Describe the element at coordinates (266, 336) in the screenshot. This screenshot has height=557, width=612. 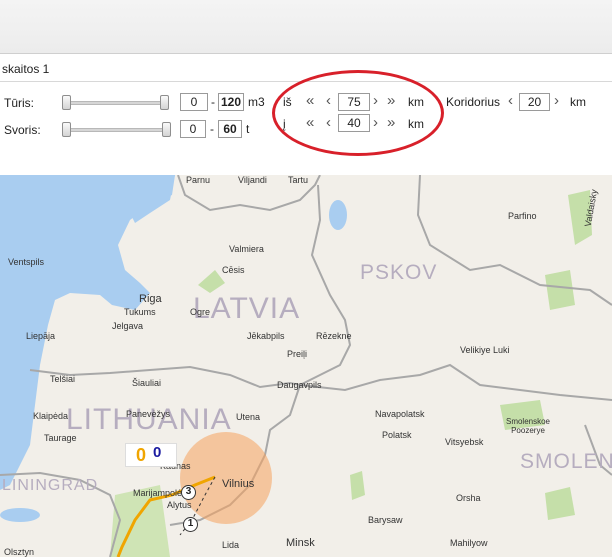
I see `city-jekabpils: Jēkabpils` at that location.